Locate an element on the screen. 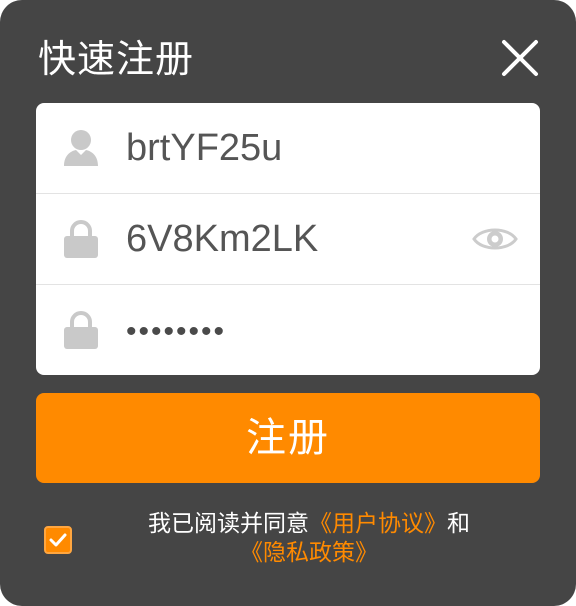 Image resolution: width=576 pixels, height=606 pixels. close-button is located at coordinates (520, 58).